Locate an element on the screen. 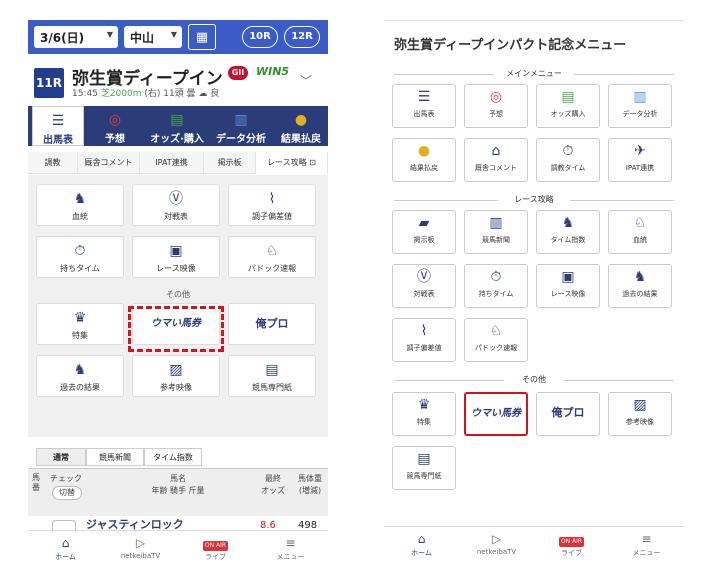 This screenshot has width=715, height=578. race-number: 11R is located at coordinates (49, 83).